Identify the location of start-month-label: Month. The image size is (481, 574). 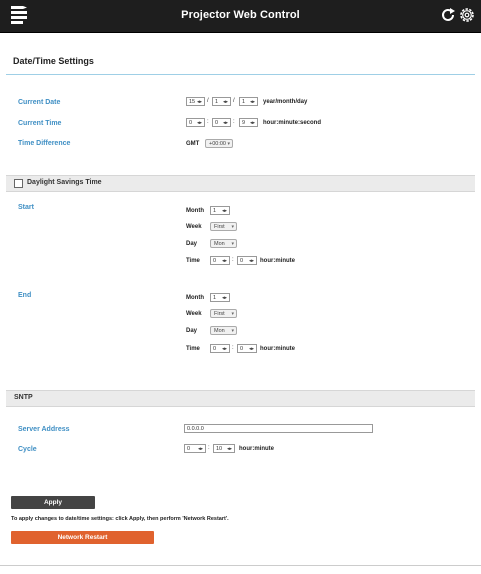
(195, 211).